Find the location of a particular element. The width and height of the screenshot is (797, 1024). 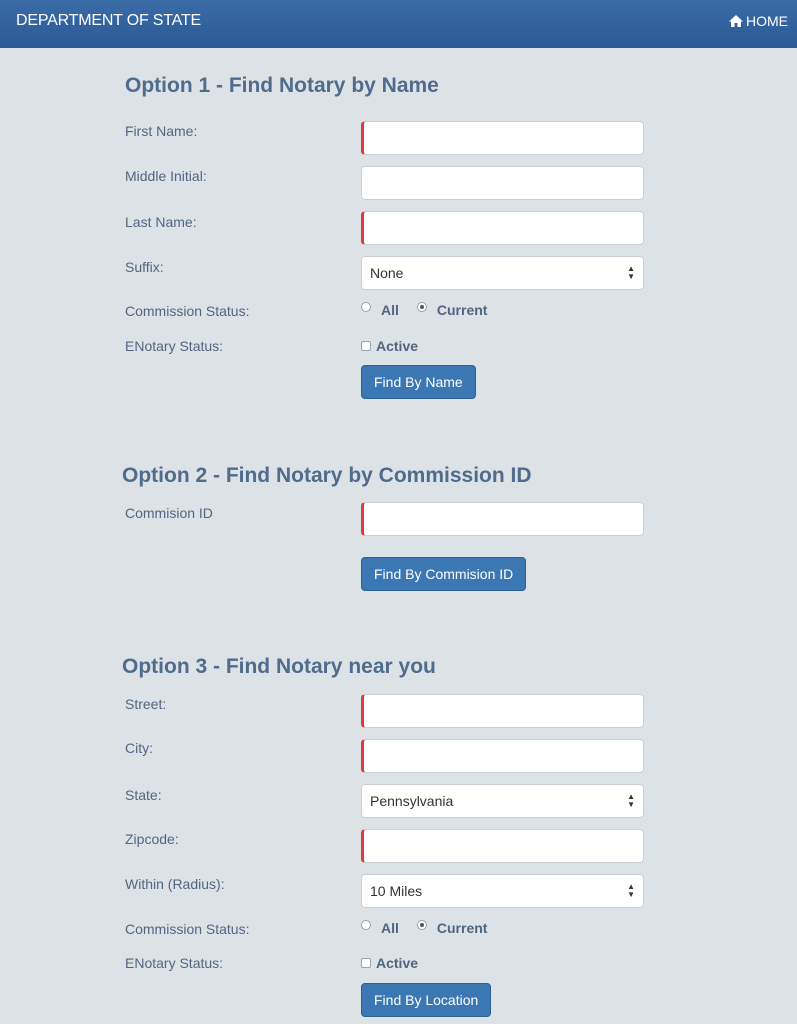

enotary-active-checkbox is located at coordinates (366, 346).